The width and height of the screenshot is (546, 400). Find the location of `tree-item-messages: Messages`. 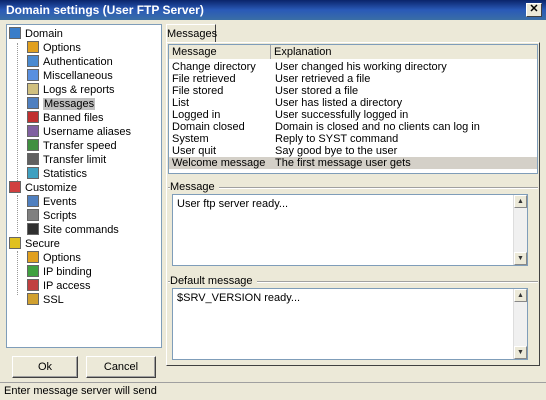

tree-item-messages: Messages is located at coordinates (61, 104).